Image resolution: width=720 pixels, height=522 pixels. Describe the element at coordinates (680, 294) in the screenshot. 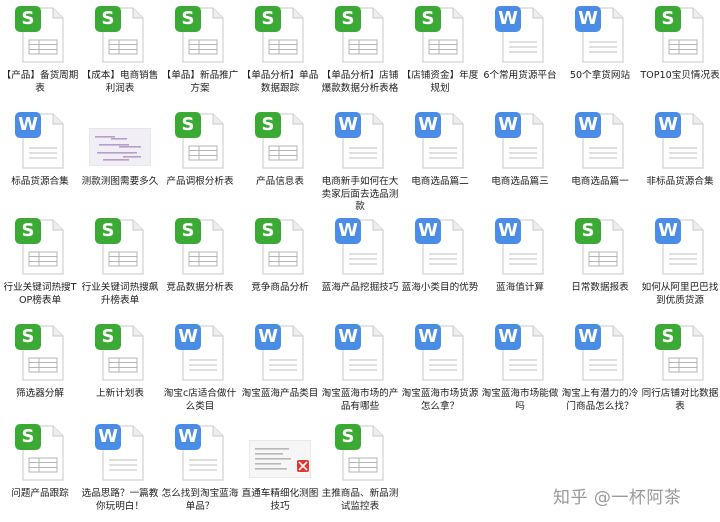

I see `file-name-label: 如何从阿里巴巴找到优质货源` at that location.